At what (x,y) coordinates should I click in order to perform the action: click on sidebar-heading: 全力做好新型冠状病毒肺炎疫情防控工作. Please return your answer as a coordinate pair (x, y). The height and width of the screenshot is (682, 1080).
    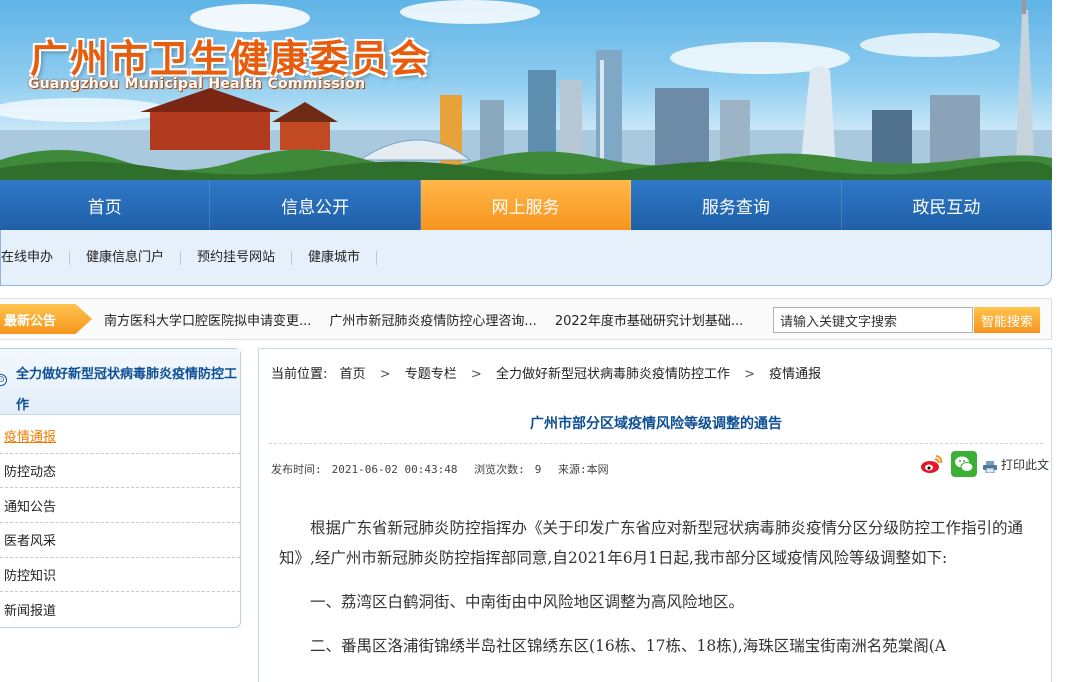
    Looking at the image, I should click on (128, 390).